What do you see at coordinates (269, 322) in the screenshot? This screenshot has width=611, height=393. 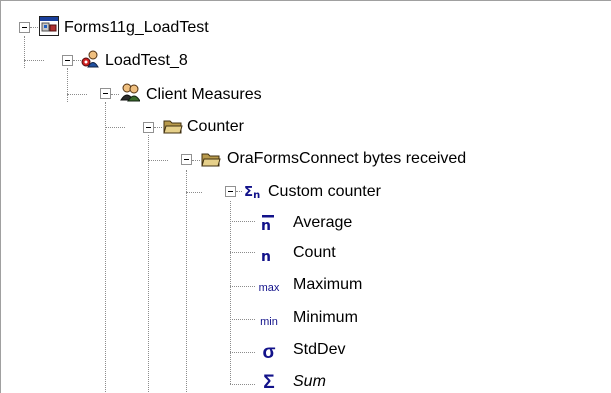 I see `min-icon: min` at bounding box center [269, 322].